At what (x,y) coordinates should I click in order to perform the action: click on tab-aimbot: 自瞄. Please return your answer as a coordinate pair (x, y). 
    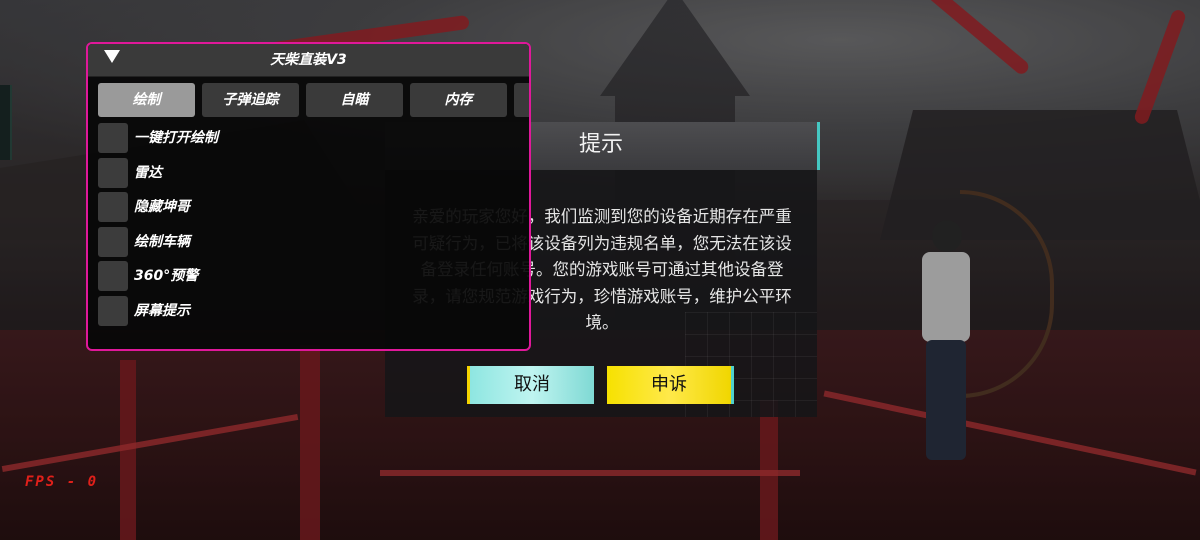
    Looking at the image, I should click on (354, 100).